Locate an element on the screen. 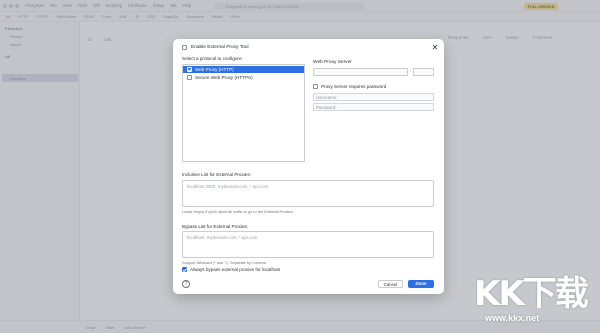 This screenshot has height=333, width=600. bypass-localhost-checkbox is located at coordinates (184, 269).